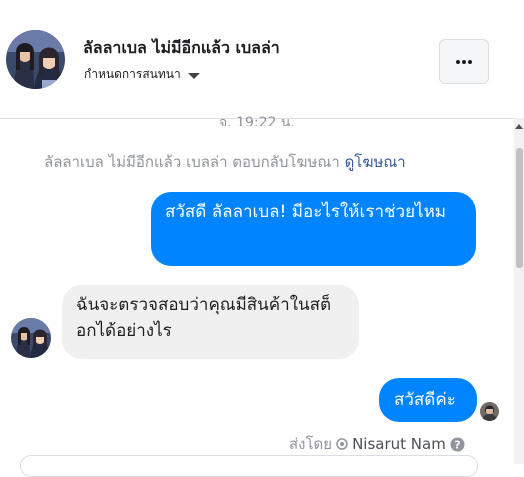  What do you see at coordinates (399, 444) in the screenshot?
I see `sender-name: Nisarut Nam` at bounding box center [399, 444].